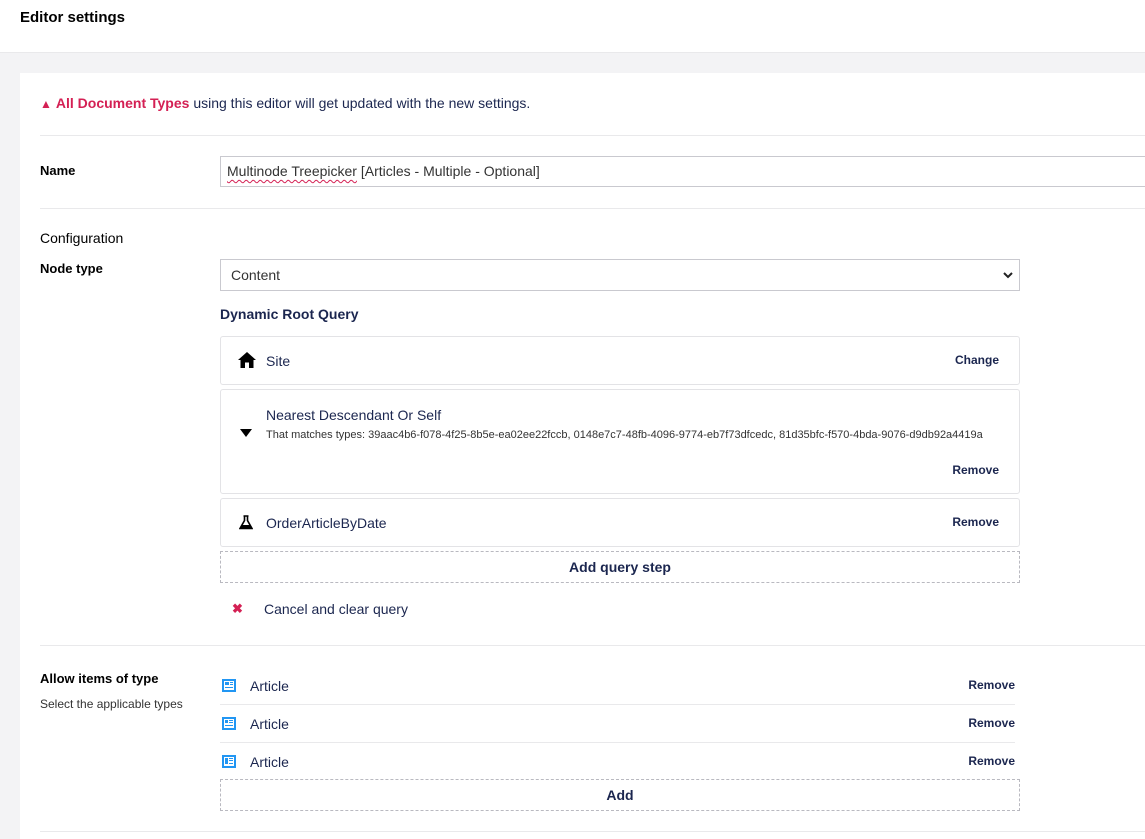 This screenshot has width=1145, height=839. Describe the element at coordinates (71, 268) in the screenshot. I see `node-type-label: Node type` at that location.